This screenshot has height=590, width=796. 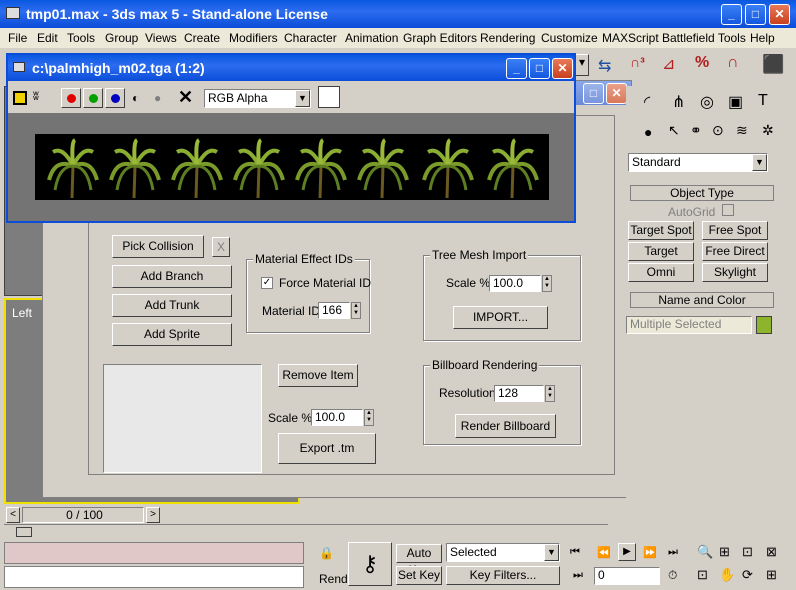 I want to click on free-spot-button: Free Spot, so click(x=735, y=230).